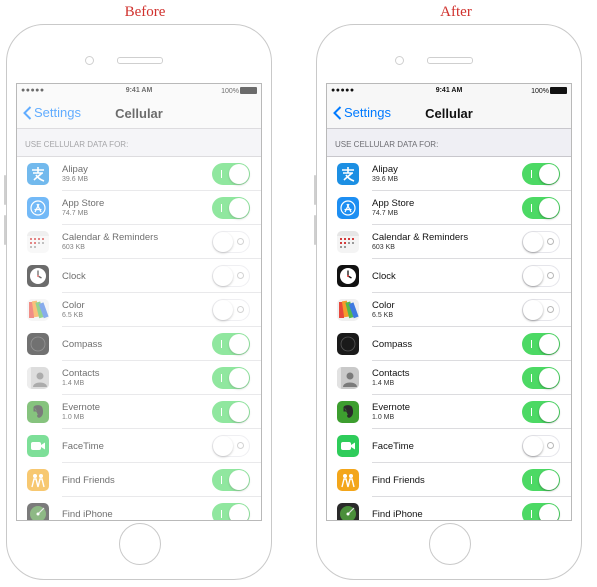 This screenshot has width=597, height=587. I want to click on speaker-grille, so click(450, 60).